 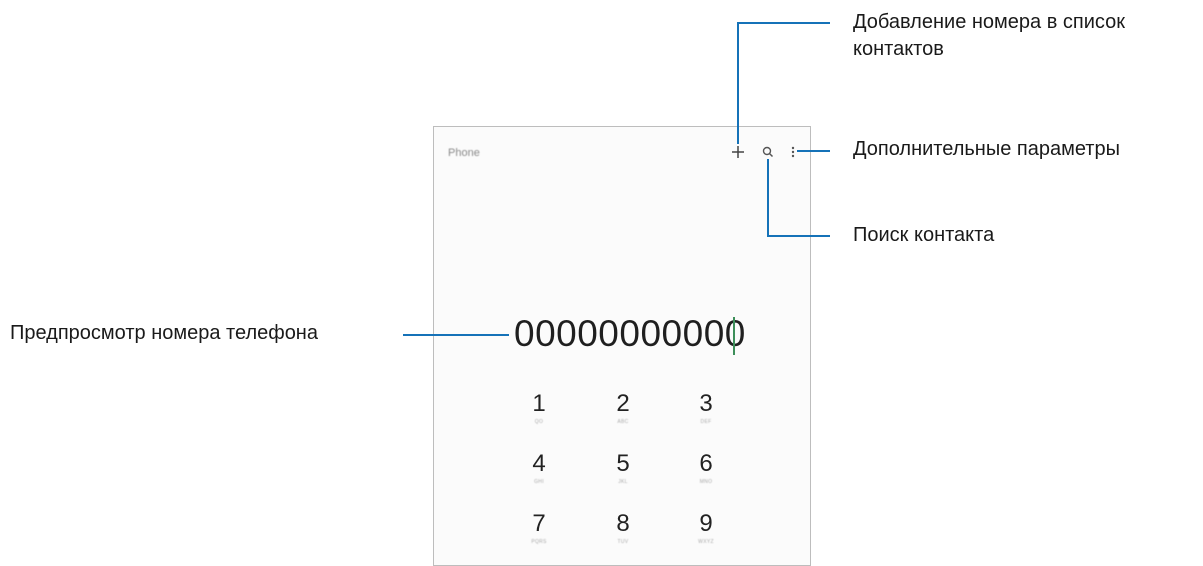 What do you see at coordinates (623, 482) in the screenshot?
I see `key-letters: JKL` at bounding box center [623, 482].